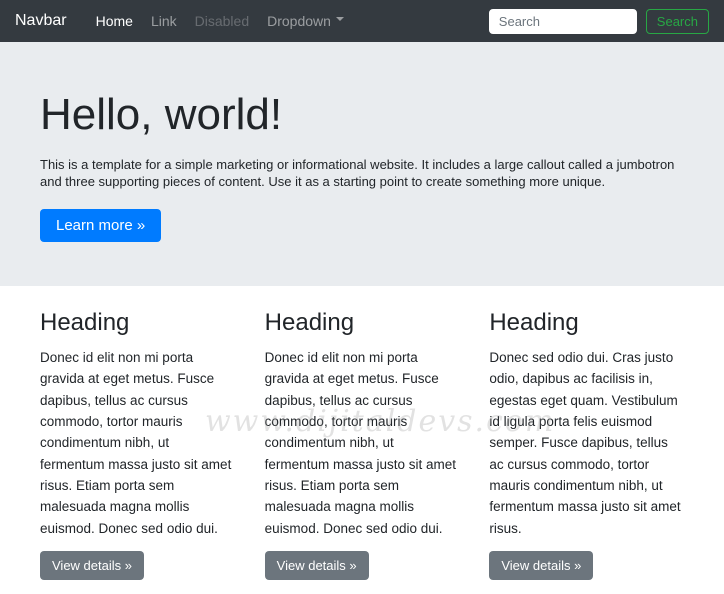  I want to click on search-input, so click(562, 21).